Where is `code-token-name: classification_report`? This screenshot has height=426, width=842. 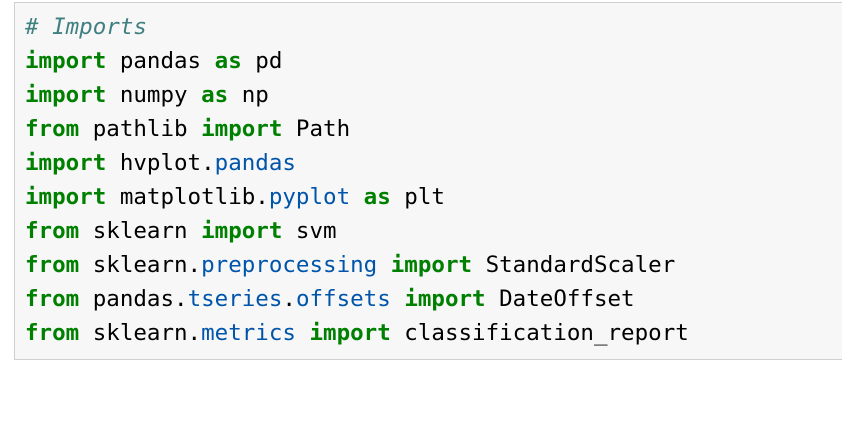
code-token-name: classification_report is located at coordinates (539, 333).